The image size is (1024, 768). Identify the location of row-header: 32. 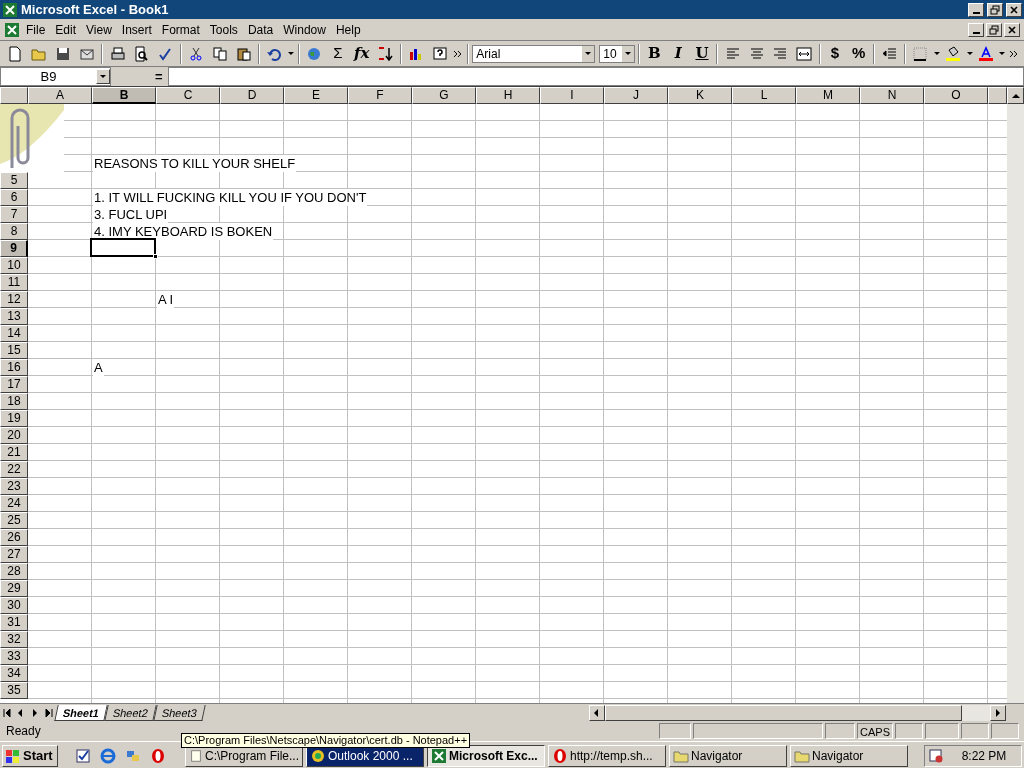
(14, 639).